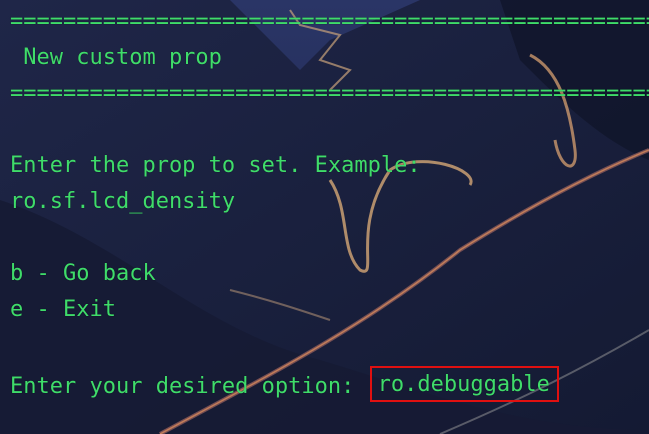 The width and height of the screenshot is (649, 434). What do you see at coordinates (464, 384) in the screenshot?
I see `option-input-field: ro.debuggable` at bounding box center [464, 384].